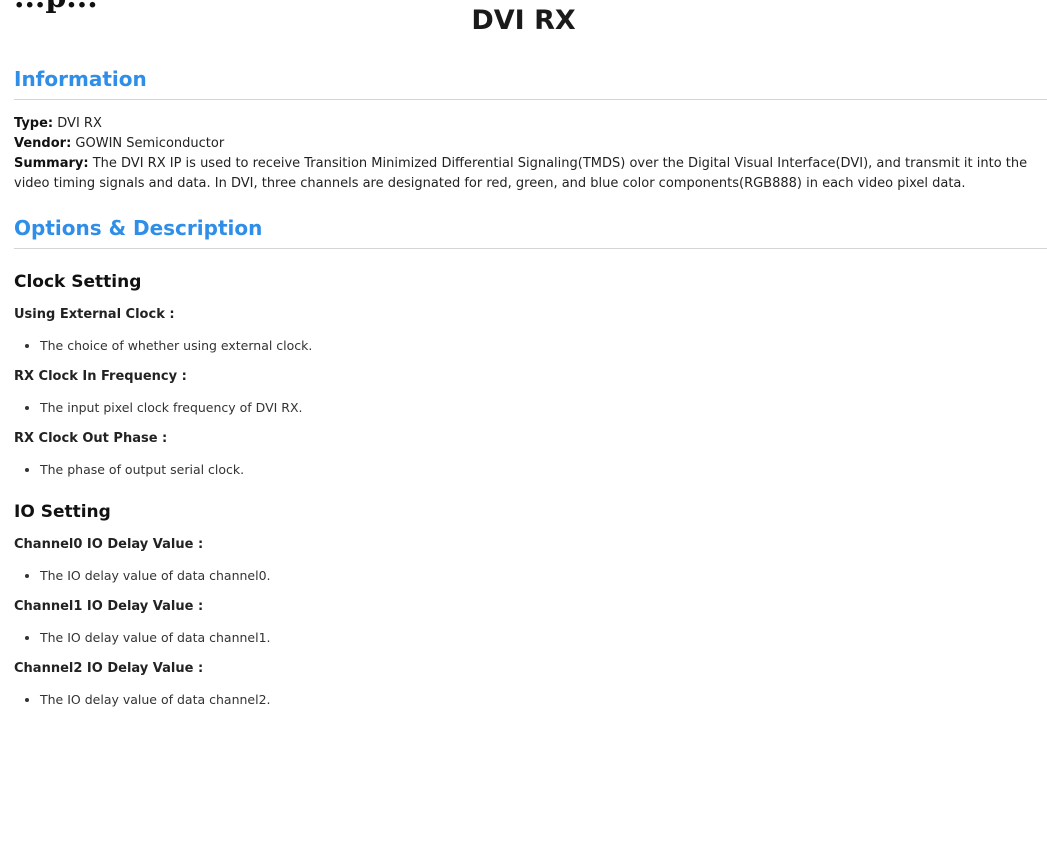 This screenshot has height=865, width=1047. What do you see at coordinates (62, 512) in the screenshot?
I see `subsection-heading-io-setting: IO Setting` at bounding box center [62, 512].